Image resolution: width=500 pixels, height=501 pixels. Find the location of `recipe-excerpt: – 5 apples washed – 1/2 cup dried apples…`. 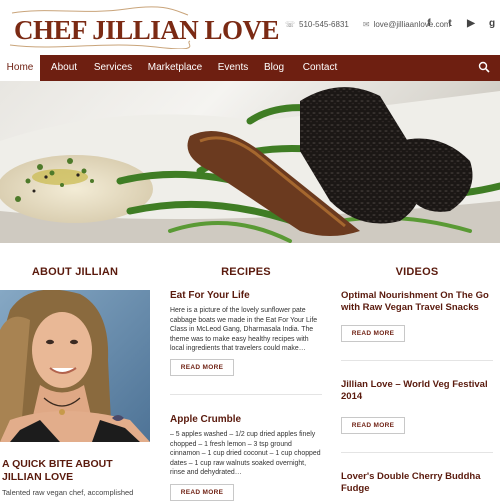

recipe-excerpt: – 5 apples washed – 1/2 cup dried apples… is located at coordinates (245, 454).